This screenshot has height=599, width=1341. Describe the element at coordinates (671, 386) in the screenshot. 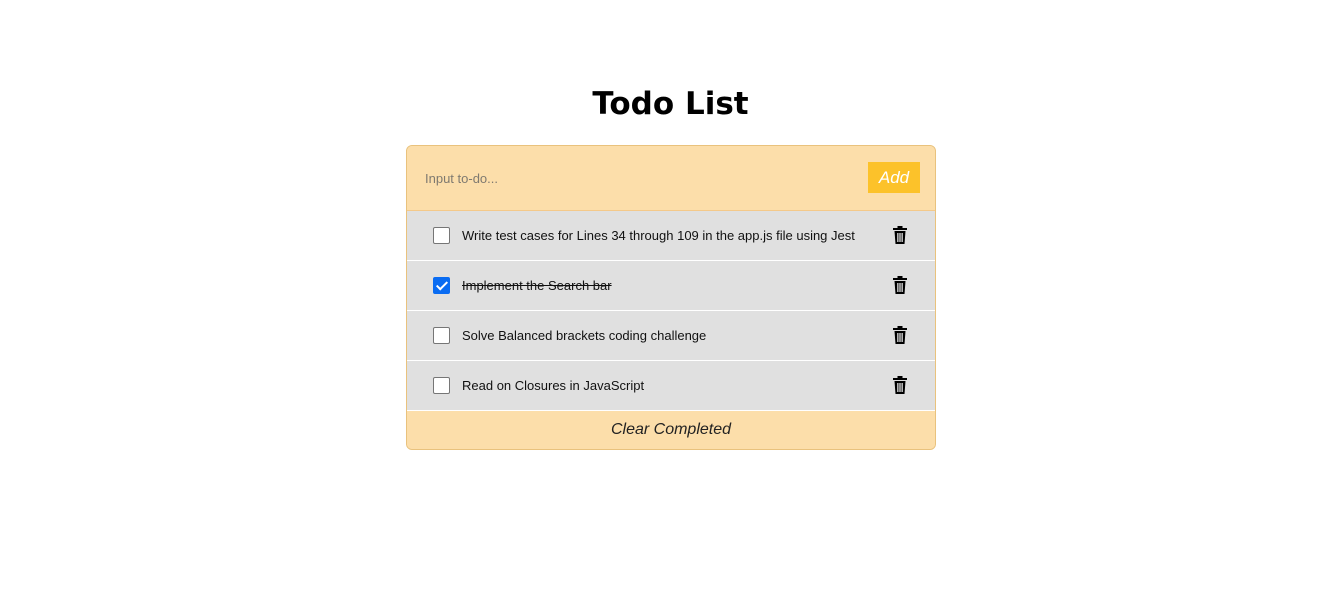

I see `list-item: Read on Closures in JavaScript` at that location.